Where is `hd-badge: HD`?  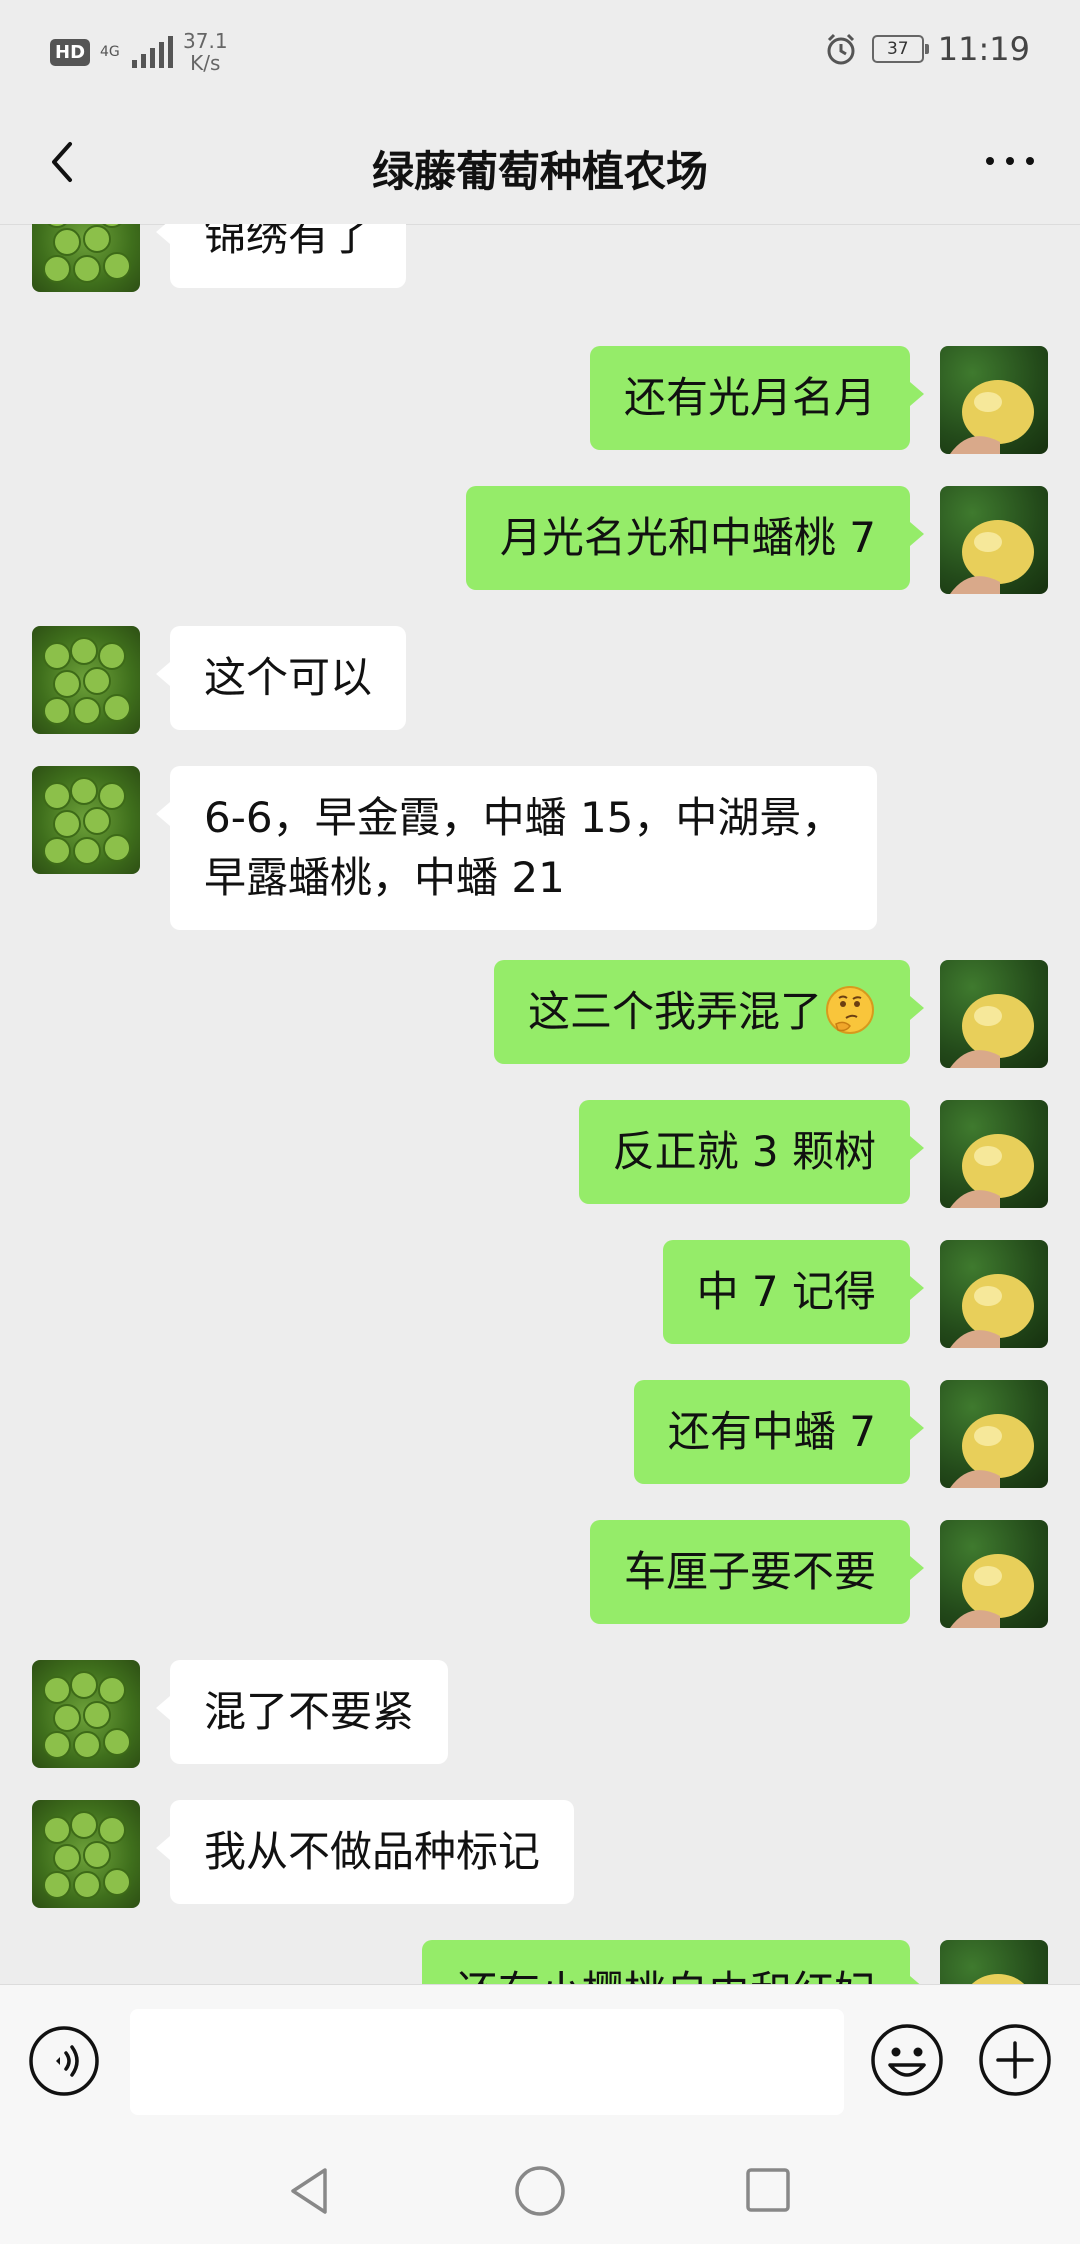
hd-badge: HD is located at coordinates (70, 52).